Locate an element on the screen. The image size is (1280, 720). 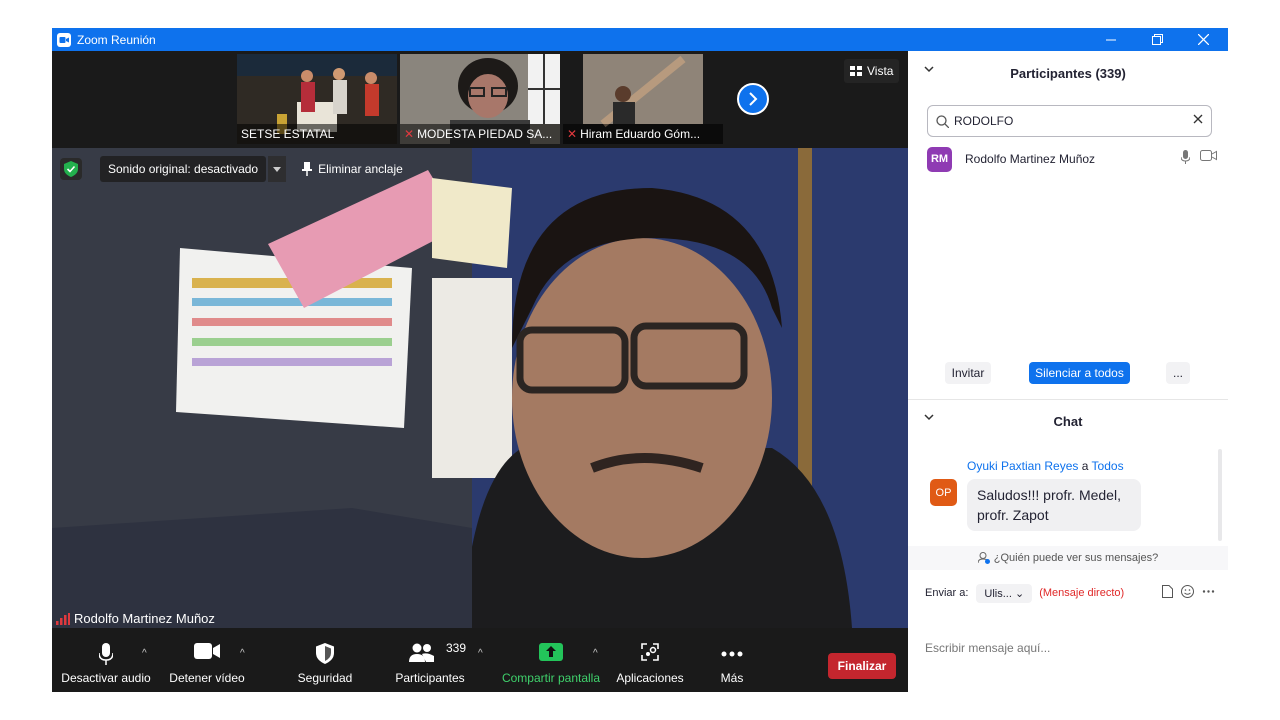
unpin-button: Eliminar anclaje is located at coordinates (352, 169).